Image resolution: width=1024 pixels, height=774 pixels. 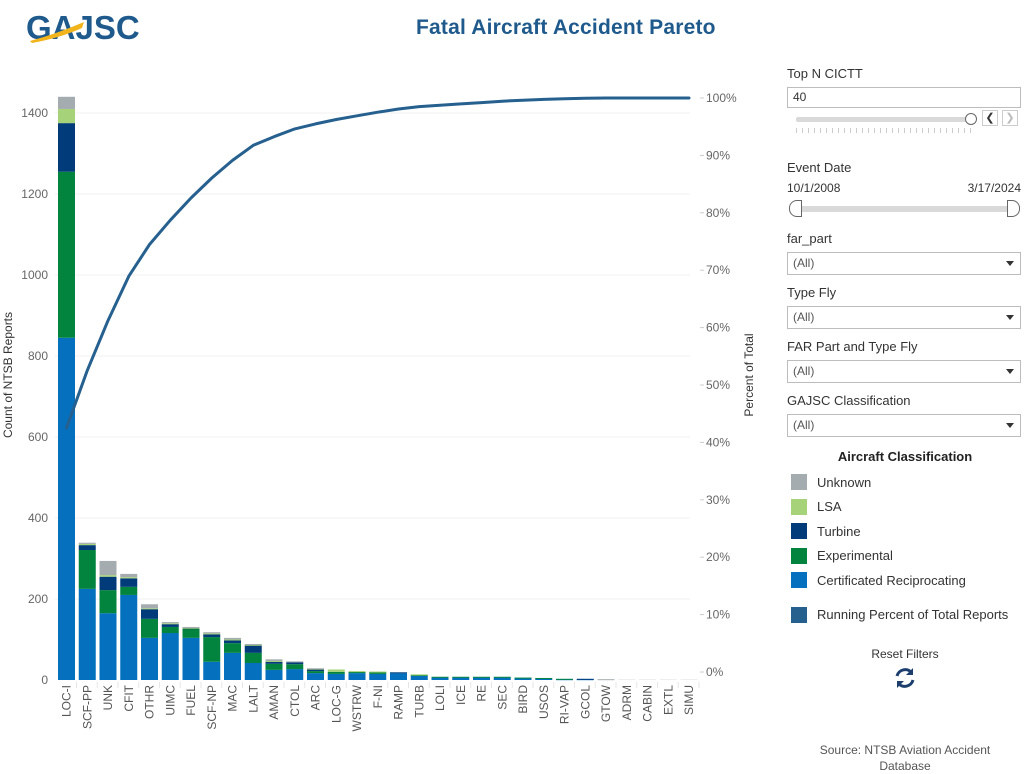 I want to click on legend-item-certificated-reciprocating: Certificated Reciprocating, so click(x=905, y=580).